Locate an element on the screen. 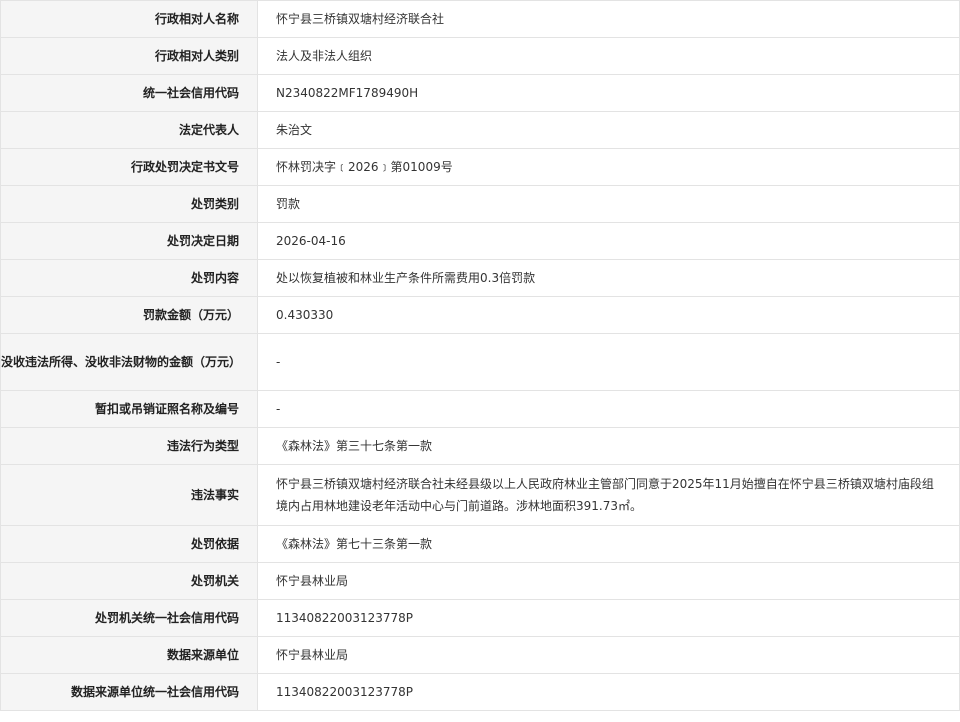 The width and height of the screenshot is (960, 722). row-credit-code: 统一社会信用代码 N2340822MF1789490H is located at coordinates (480, 93).